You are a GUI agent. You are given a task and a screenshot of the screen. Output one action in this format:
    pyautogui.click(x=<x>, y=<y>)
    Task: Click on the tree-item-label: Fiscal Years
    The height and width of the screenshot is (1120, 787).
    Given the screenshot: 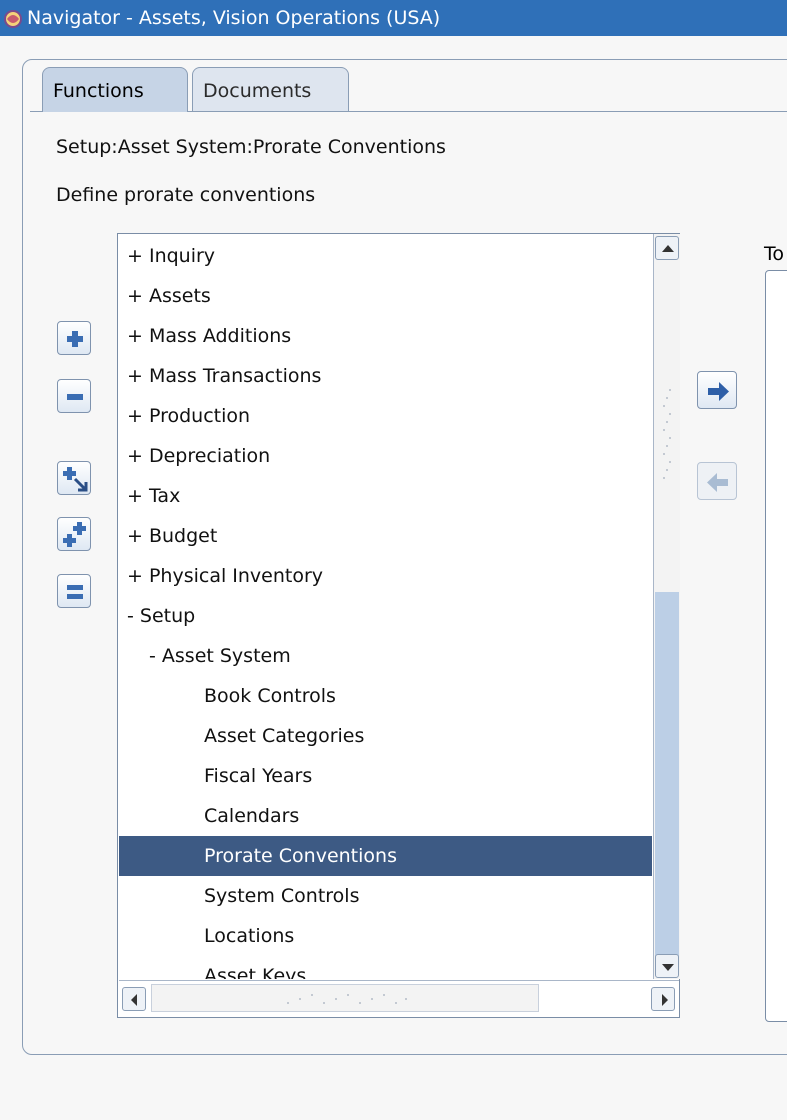 What is the action you would take?
    pyautogui.click(x=258, y=776)
    